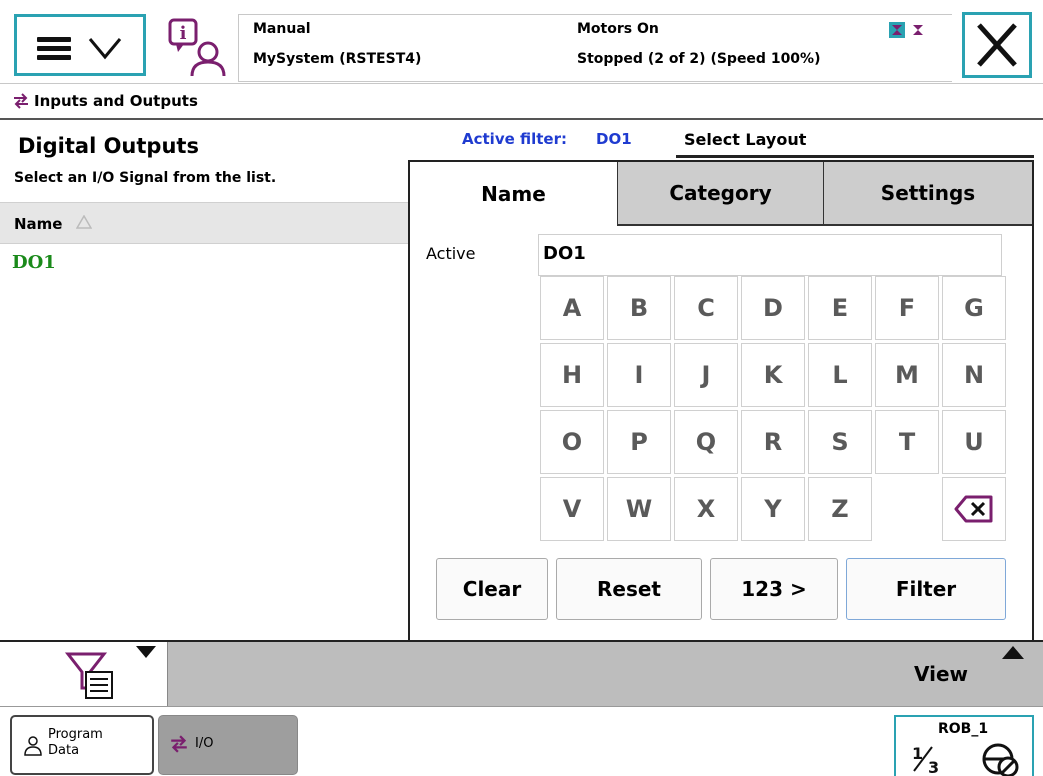 This screenshot has height=776, width=1043. Describe the element at coordinates (337, 59) in the screenshot. I see `system-name: MySystem (RSTEST4)` at that location.